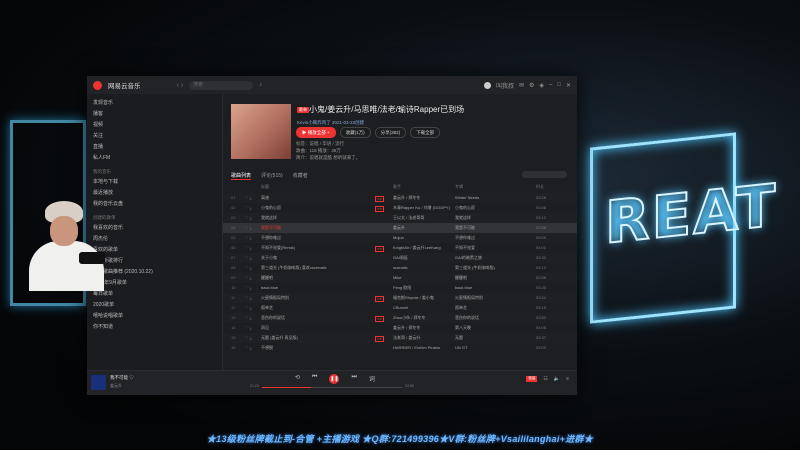 The height and width of the screenshot is (450, 800). Describe the element at coordinates (330, 123) in the screenshot. I see `playlist-creator: Kevin小碗炸鸡了 2021-03-23创建` at that location.